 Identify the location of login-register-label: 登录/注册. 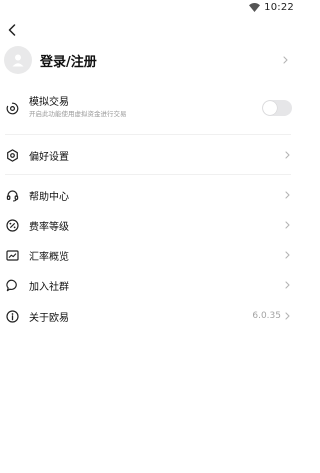
(68, 62).